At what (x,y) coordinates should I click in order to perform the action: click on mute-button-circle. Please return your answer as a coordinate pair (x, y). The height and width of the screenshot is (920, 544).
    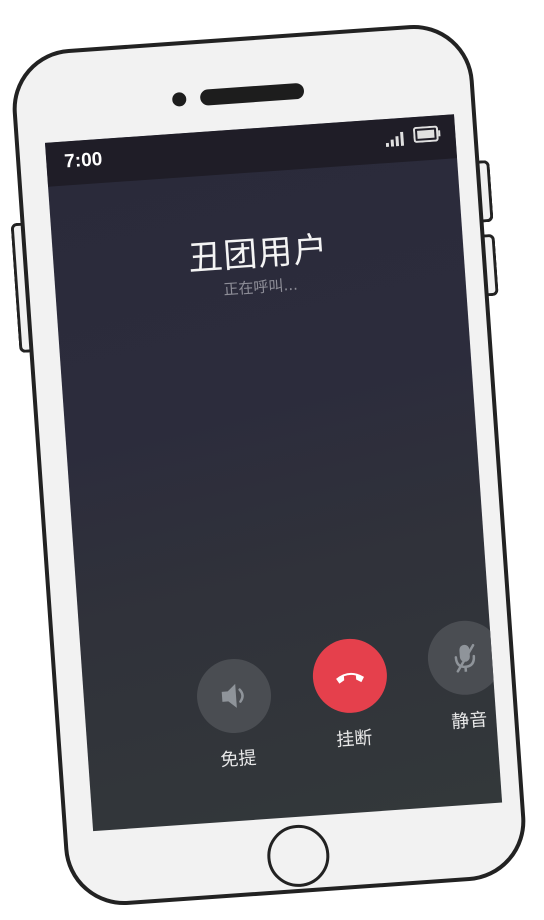
    Looking at the image, I should click on (464, 658).